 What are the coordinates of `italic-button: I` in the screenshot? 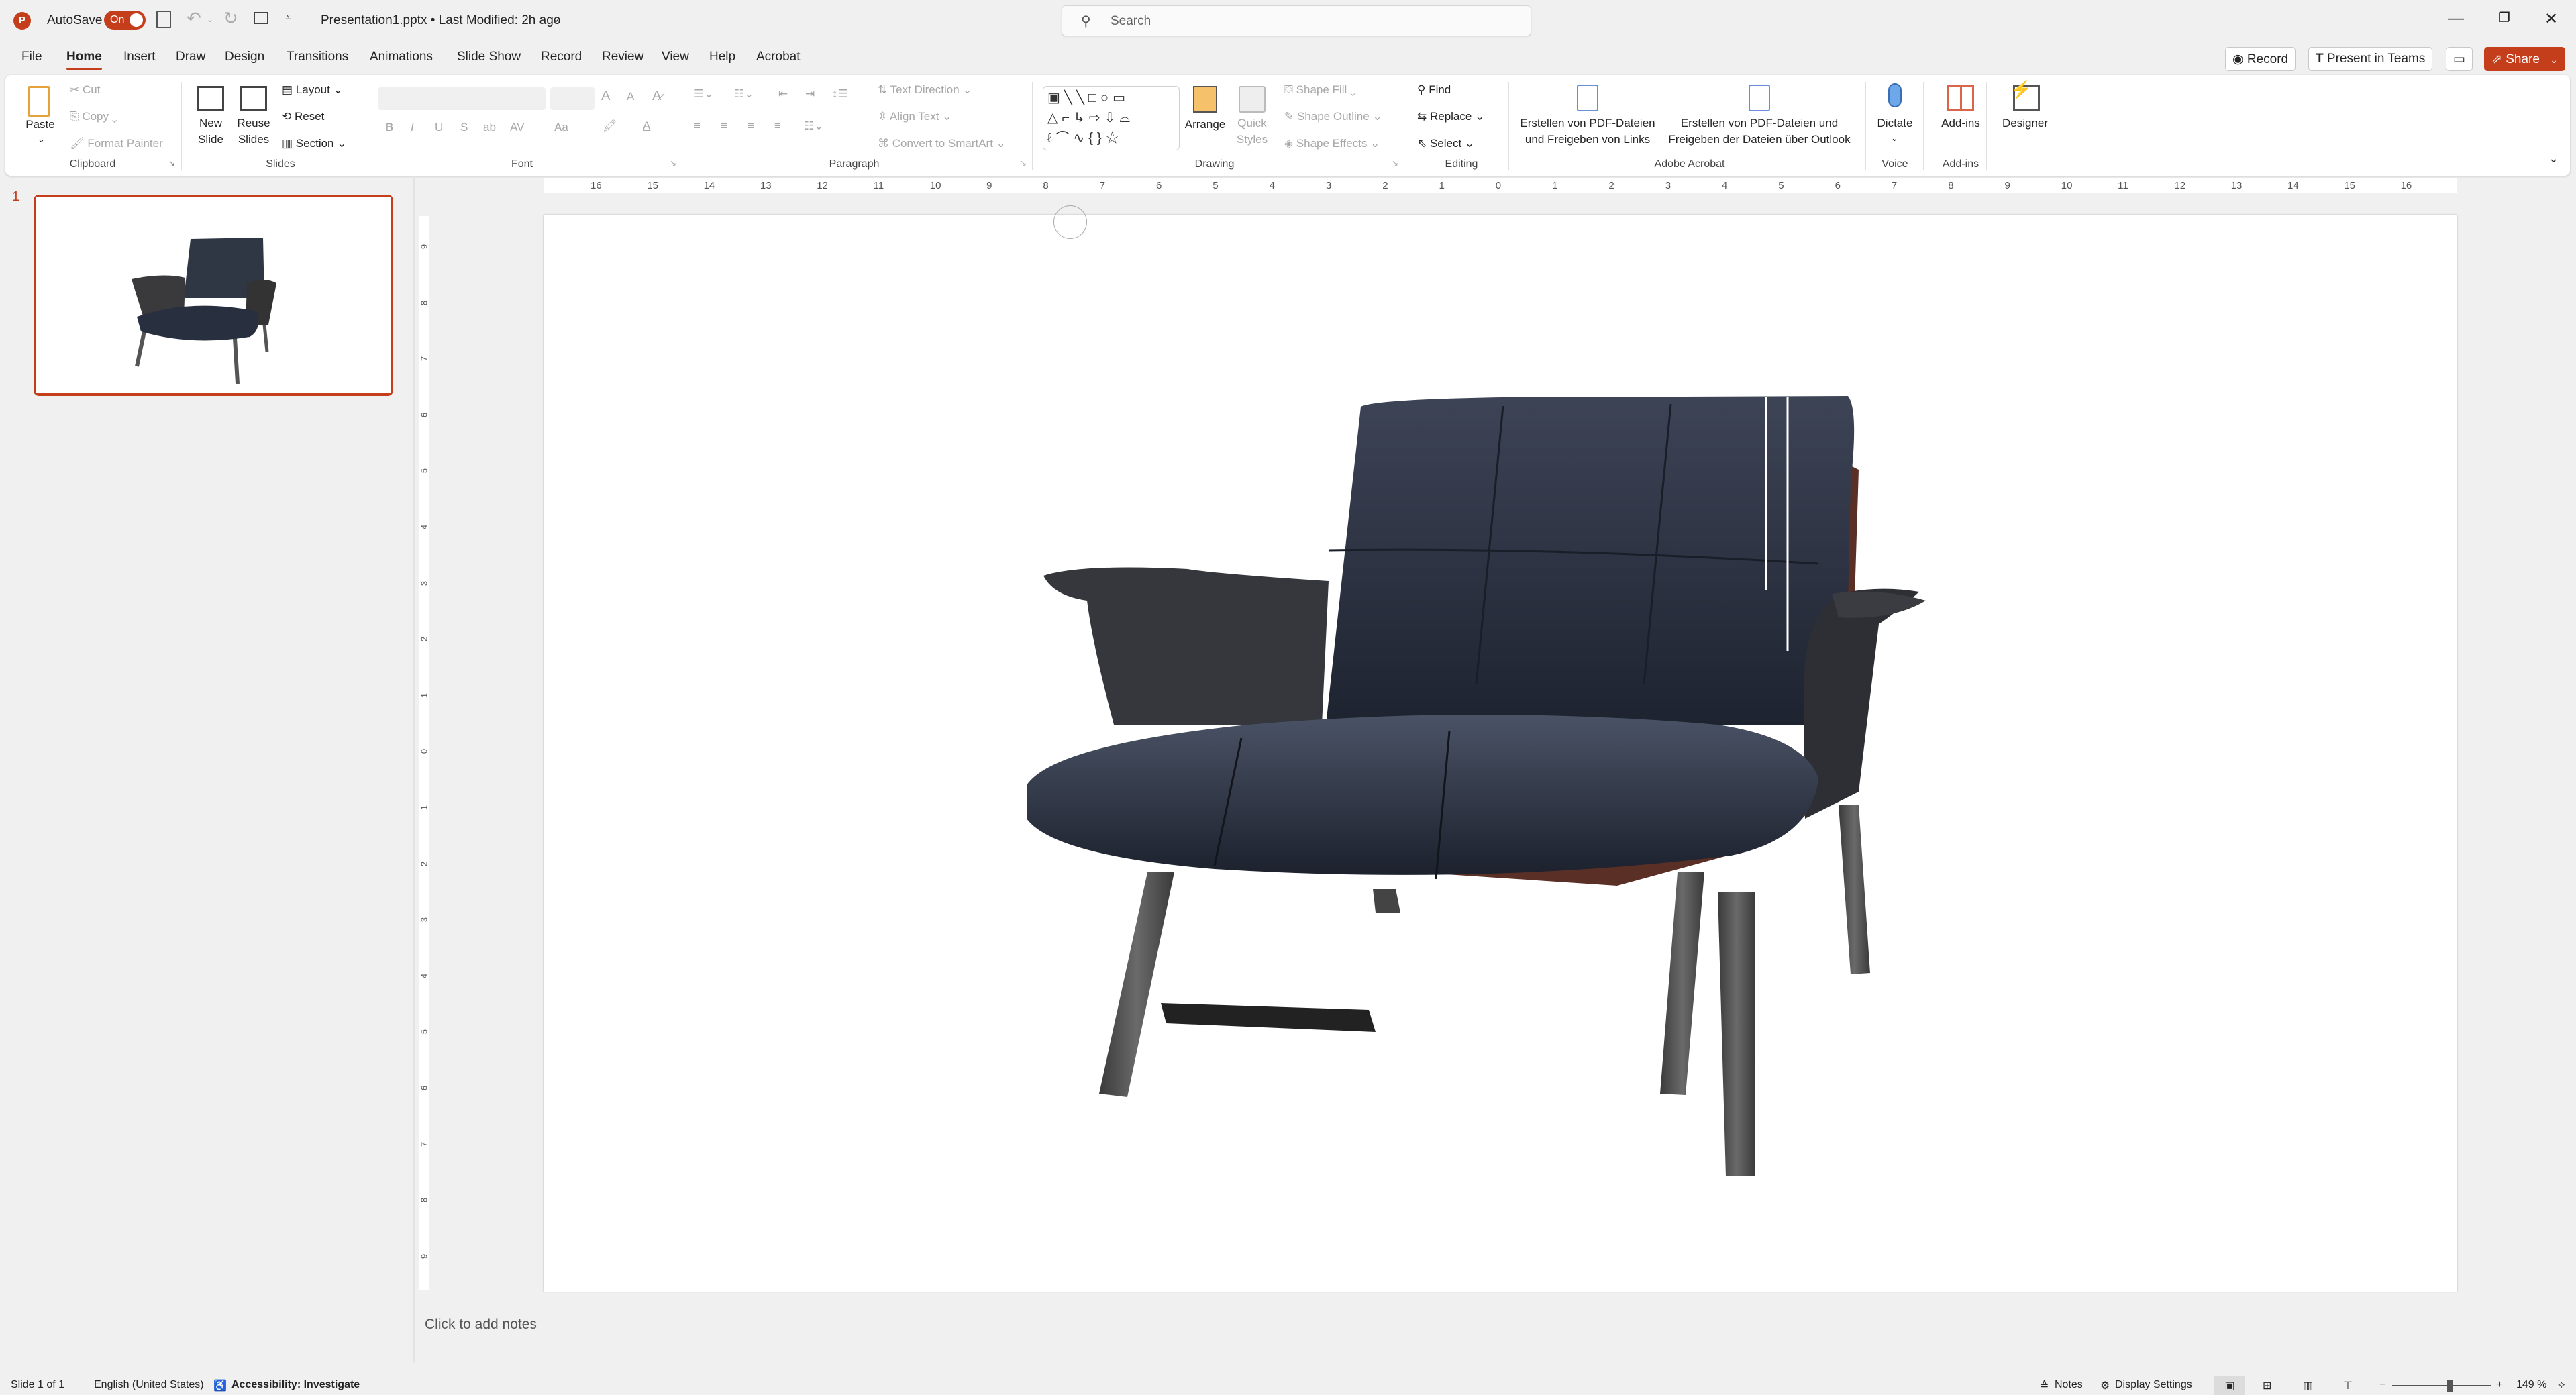 It's located at (412, 127).